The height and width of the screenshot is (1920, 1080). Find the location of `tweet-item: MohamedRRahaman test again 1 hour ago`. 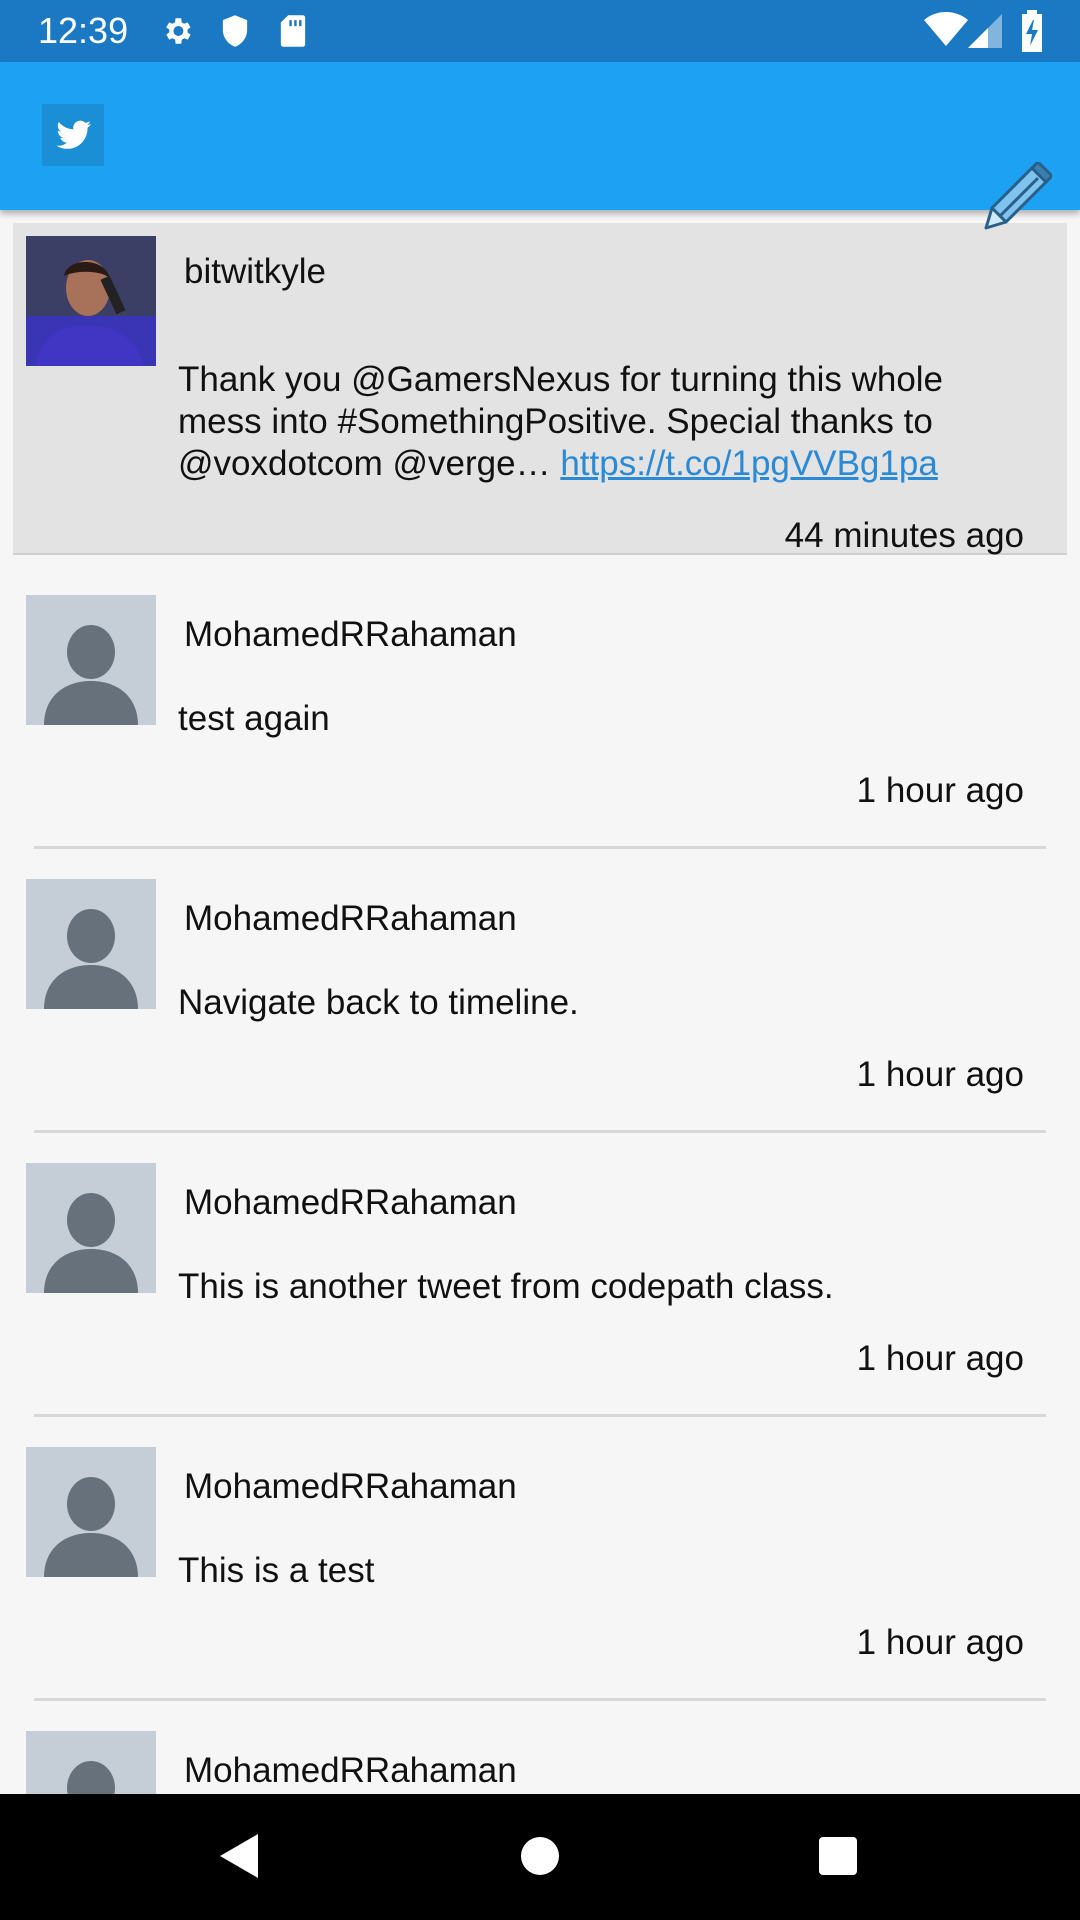

tweet-item: MohamedRRahaman test again 1 hour ago is located at coordinates (540, 716).